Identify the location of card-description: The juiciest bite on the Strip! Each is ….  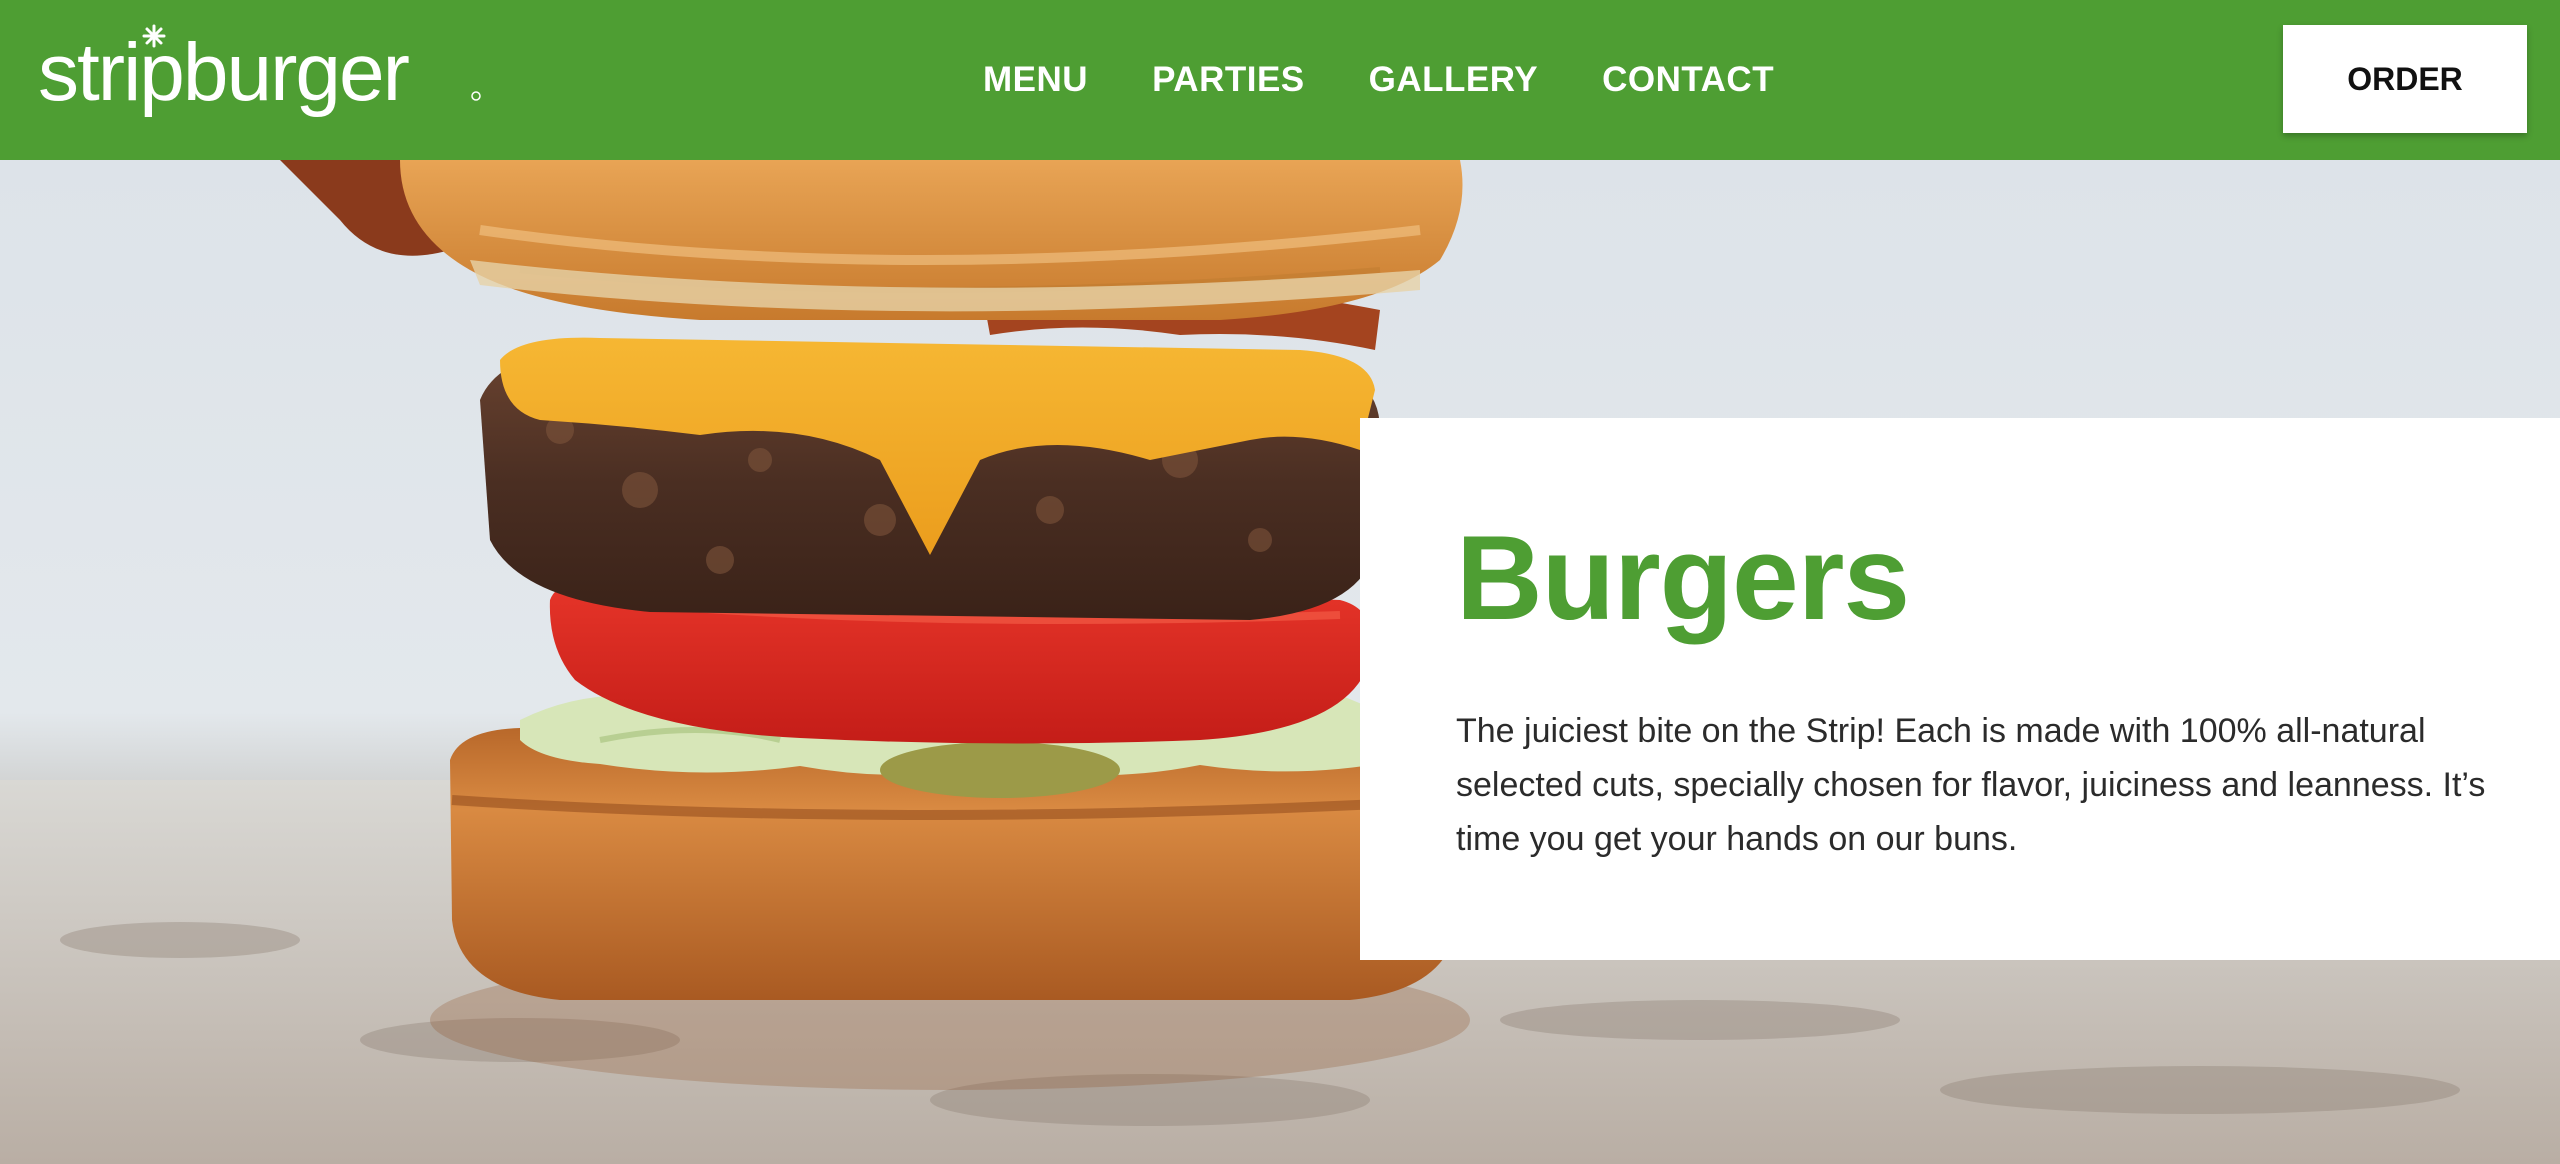
(1971, 785).